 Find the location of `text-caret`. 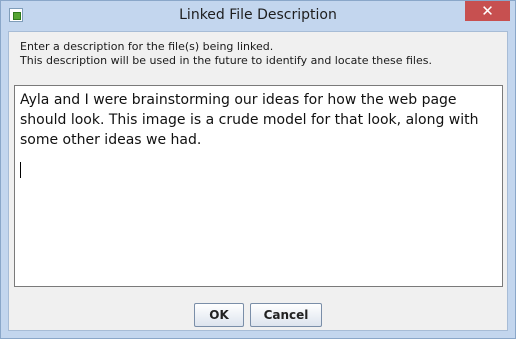

text-caret is located at coordinates (20, 170).